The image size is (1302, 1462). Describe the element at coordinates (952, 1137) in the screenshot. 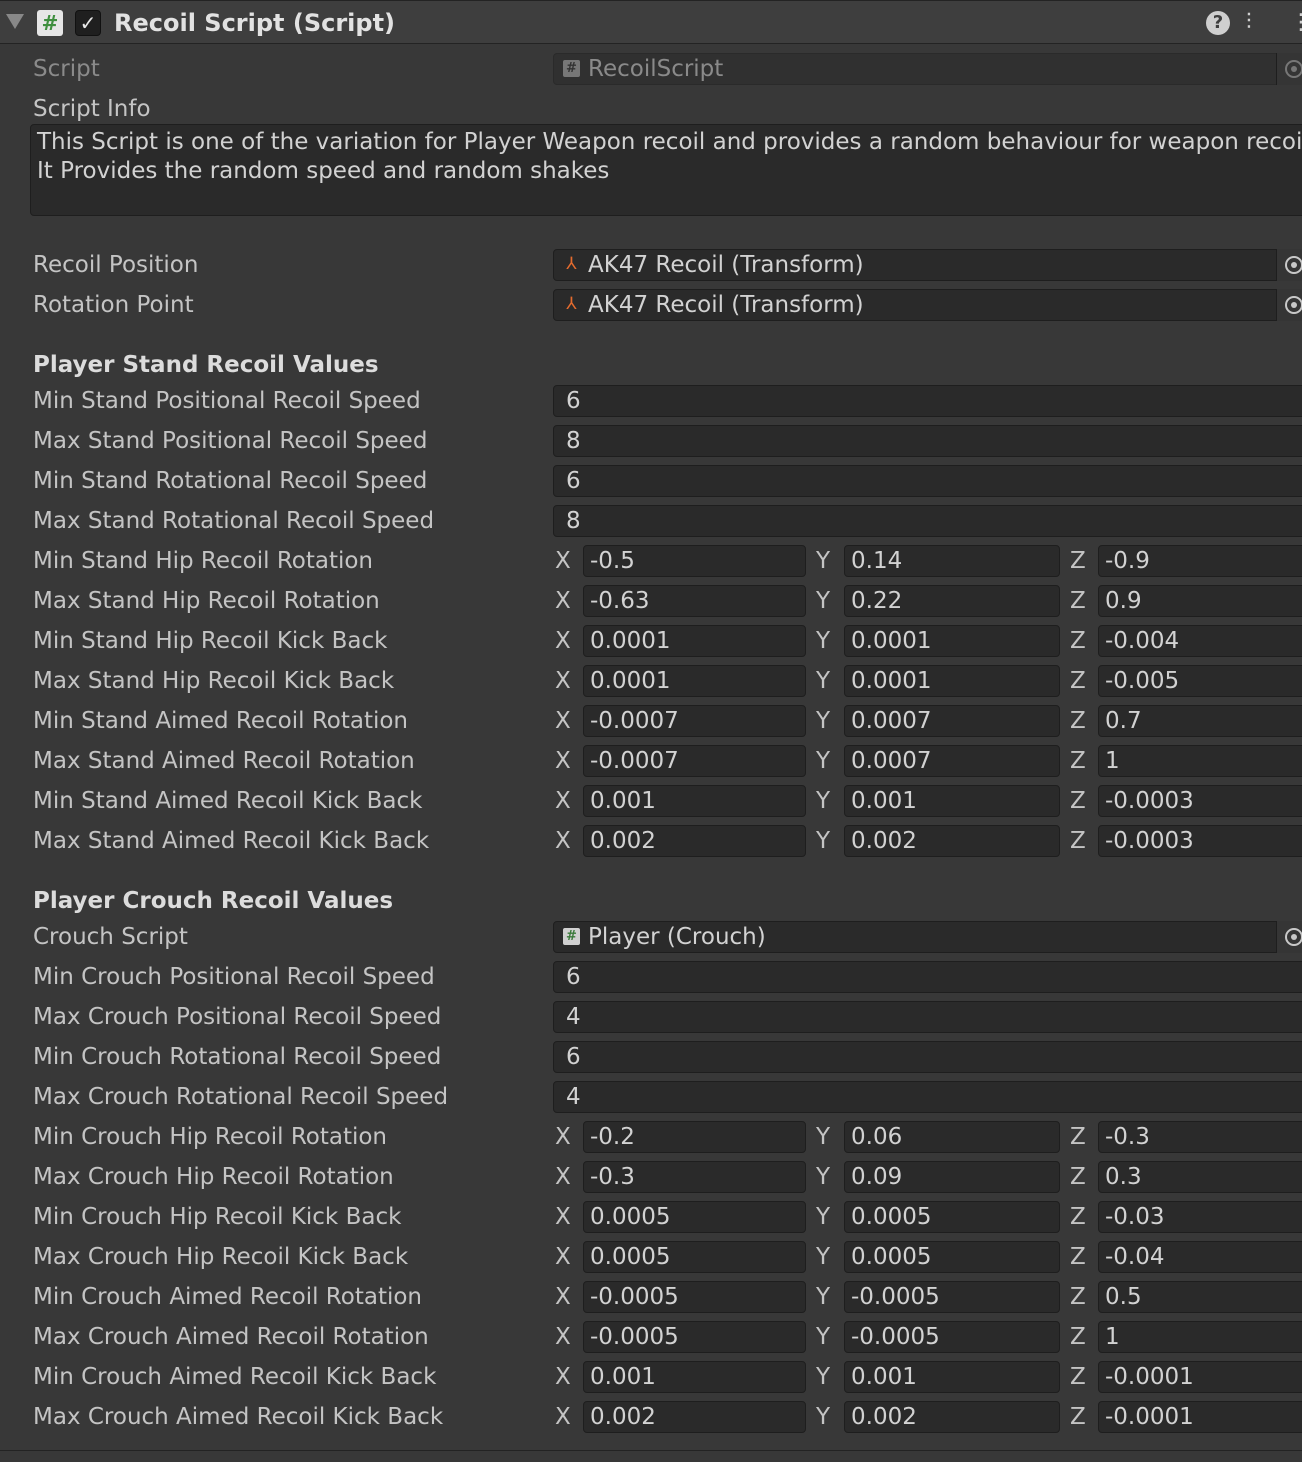

I see `vector-y-field: 0.06` at that location.